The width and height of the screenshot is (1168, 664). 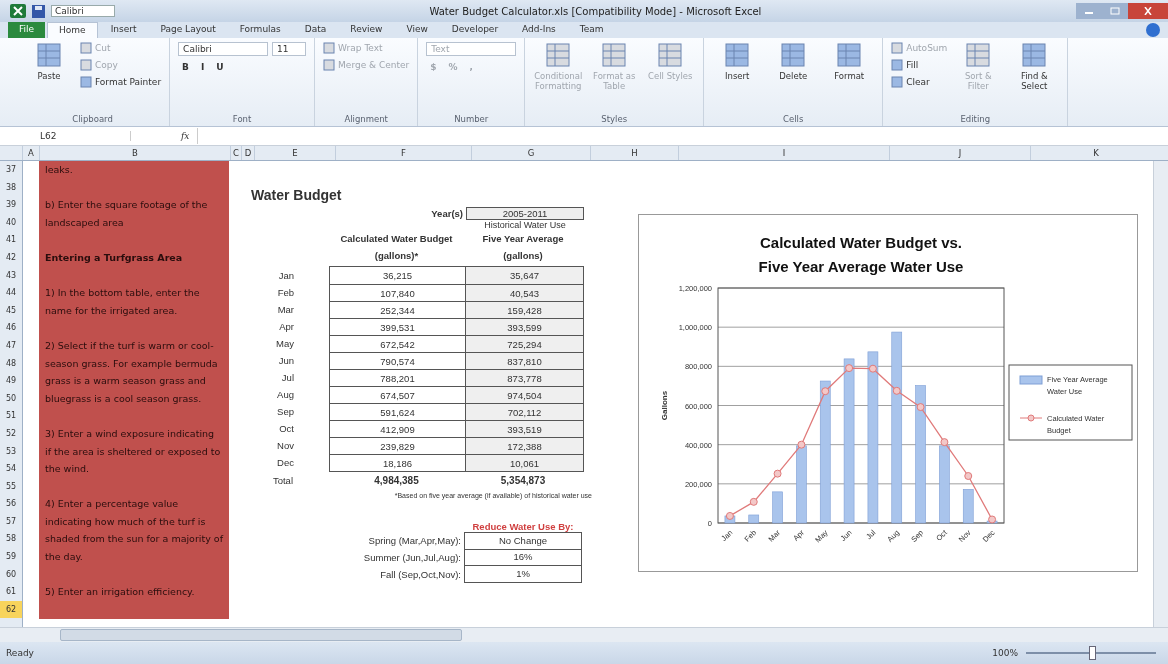 What do you see at coordinates (397, 394) in the screenshot?
I see `table-cell: 674,507` at bounding box center [397, 394].